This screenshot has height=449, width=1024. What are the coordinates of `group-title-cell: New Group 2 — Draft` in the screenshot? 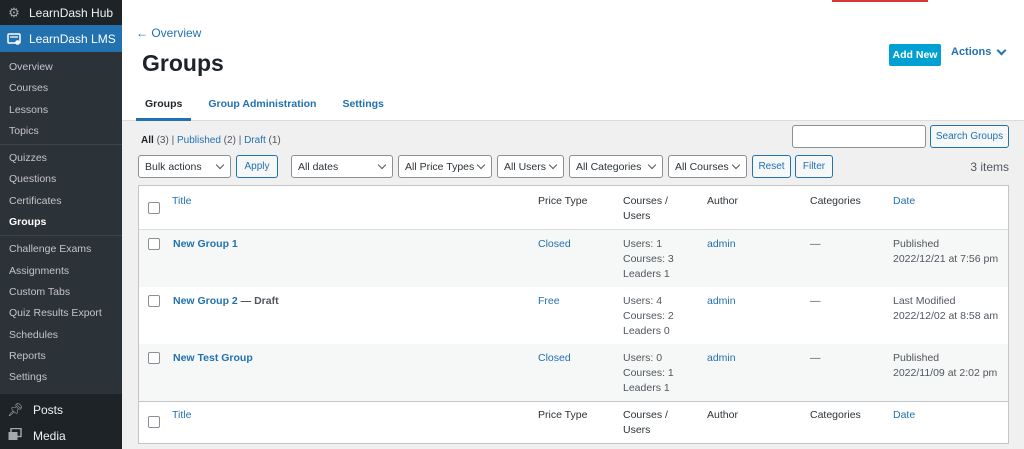 It's located at (226, 301).